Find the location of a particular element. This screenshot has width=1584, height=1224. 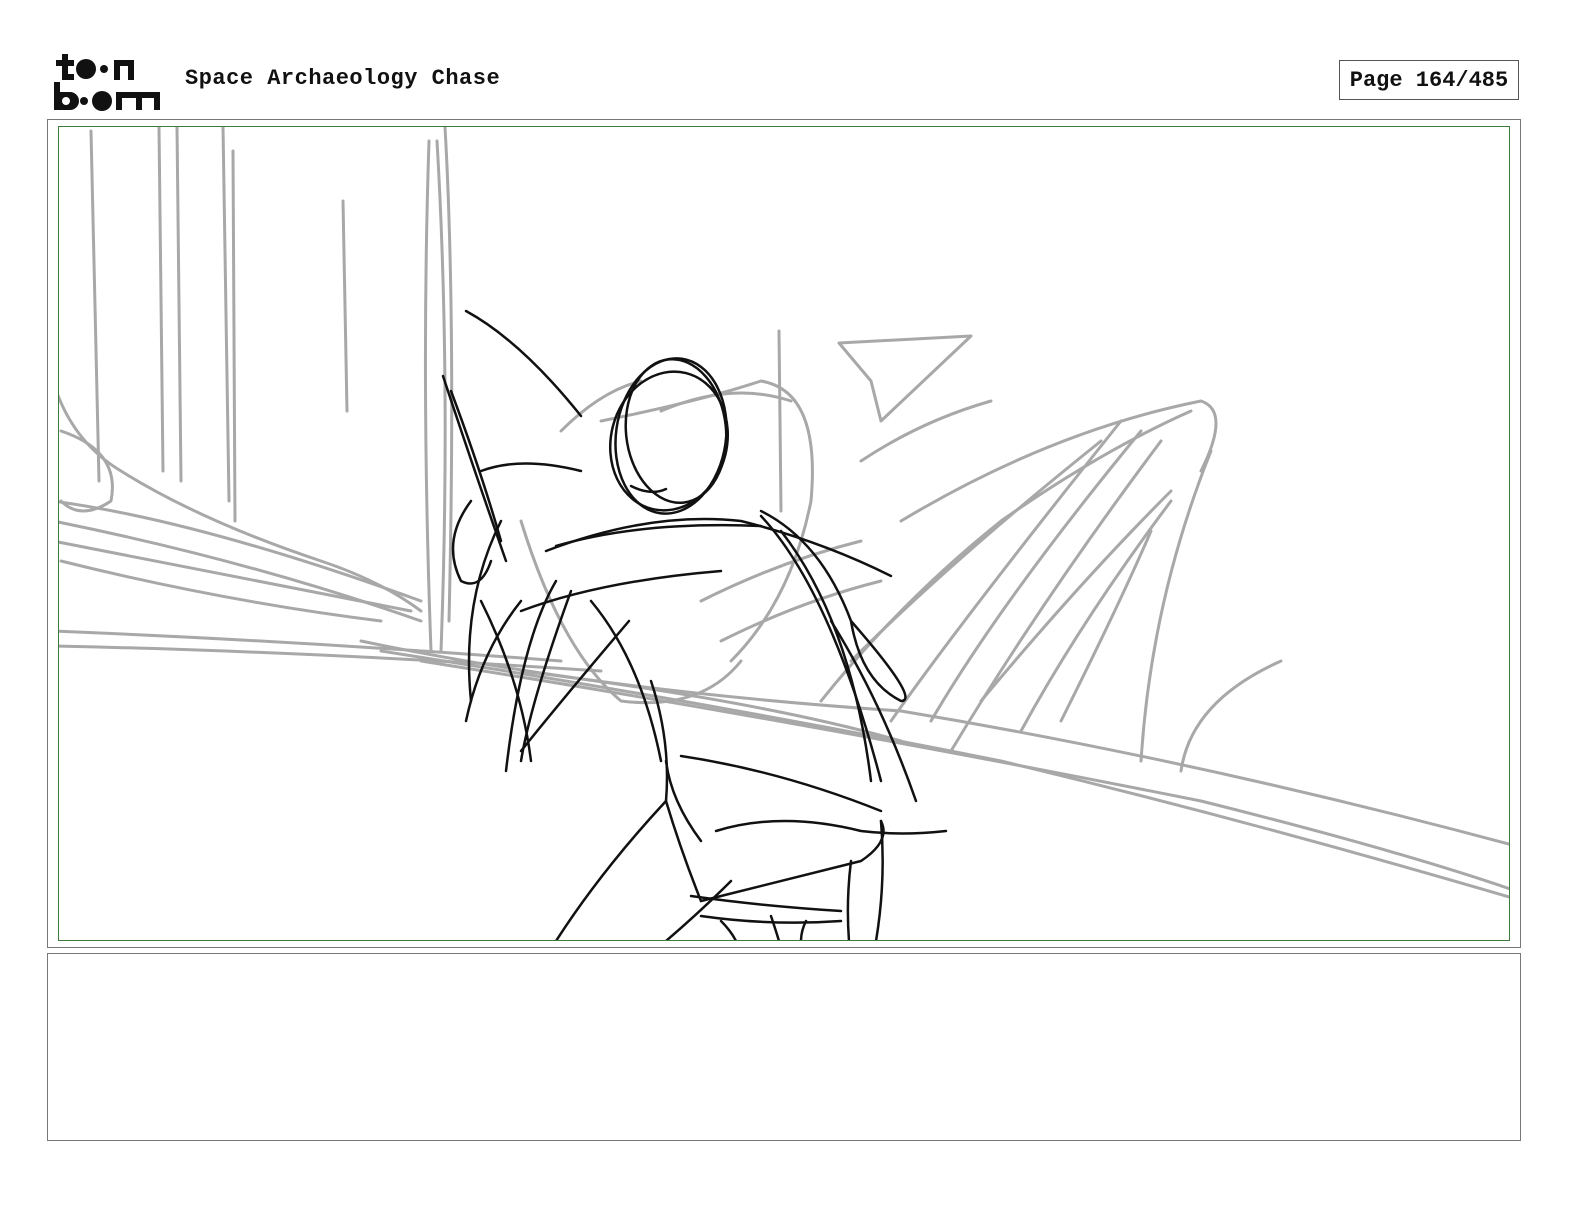

toon-boom-logo is located at coordinates (107, 82).